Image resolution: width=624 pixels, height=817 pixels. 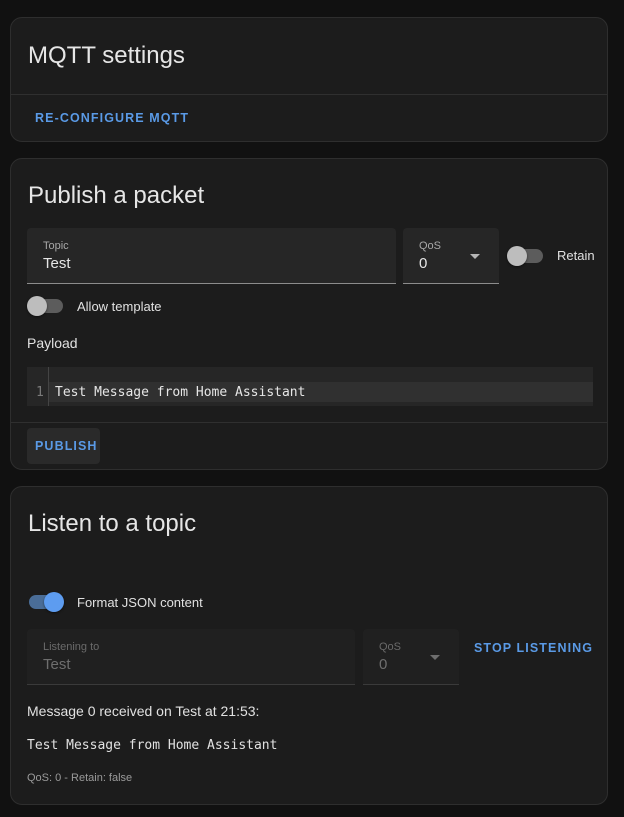 I want to click on retain-label: Retain, so click(x=576, y=255).